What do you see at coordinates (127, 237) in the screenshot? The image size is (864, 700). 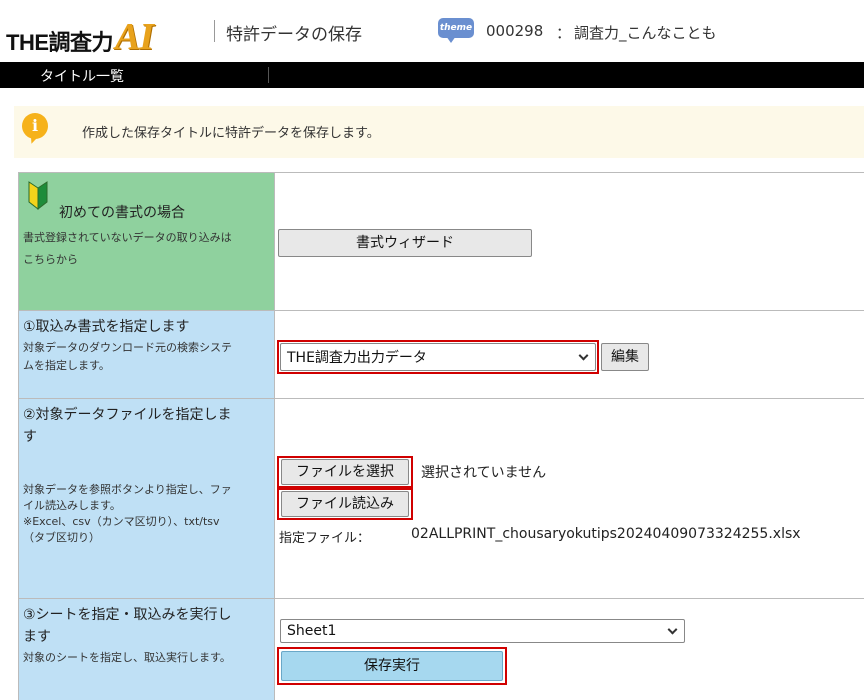 I see `wizard-desc-line1: 書式登録されていないデータの取り込みは` at bounding box center [127, 237].